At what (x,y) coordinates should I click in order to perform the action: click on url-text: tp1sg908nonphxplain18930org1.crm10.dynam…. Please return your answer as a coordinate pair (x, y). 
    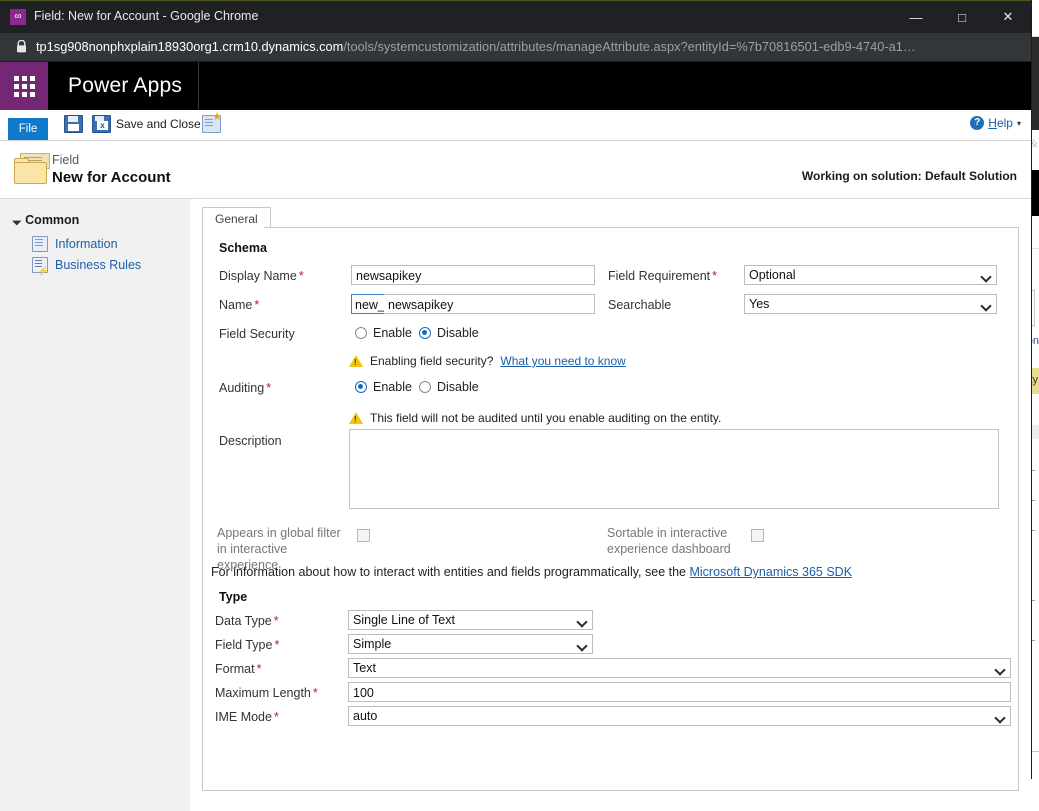
    Looking at the image, I should click on (476, 46).